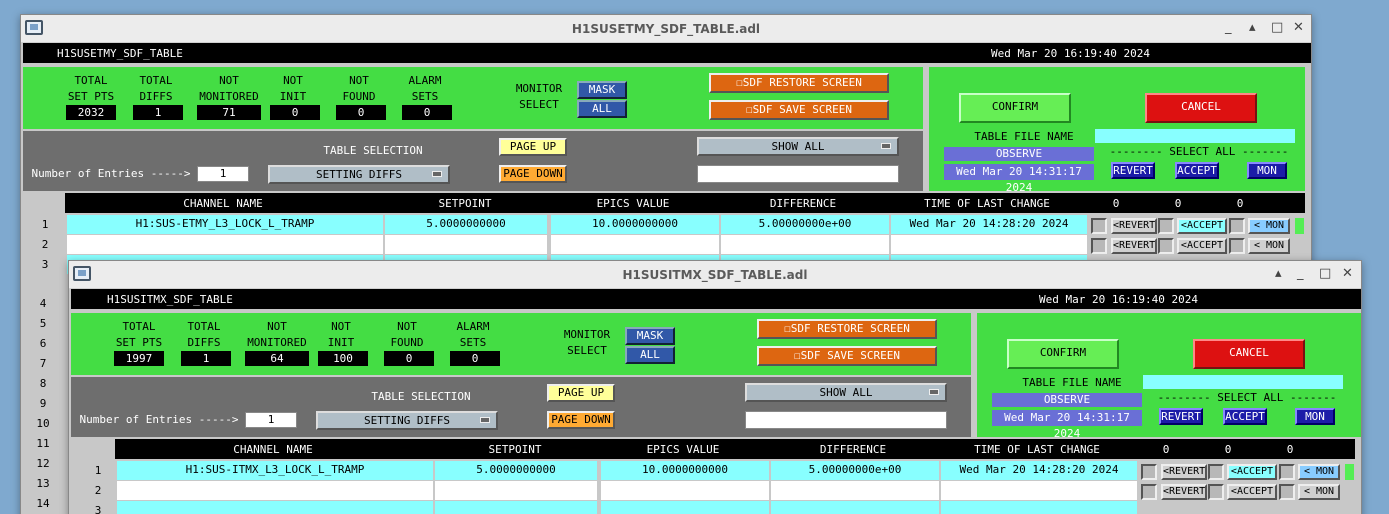 The height and width of the screenshot is (514, 1389). Describe the element at coordinates (98, 470) in the screenshot. I see `row-number: 1` at that location.